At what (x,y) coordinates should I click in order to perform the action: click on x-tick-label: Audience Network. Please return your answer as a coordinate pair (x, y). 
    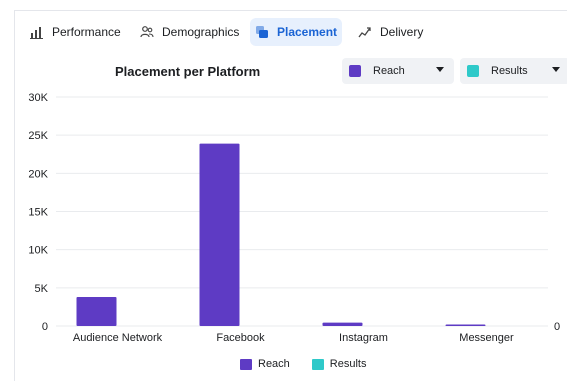
    Looking at the image, I should click on (118, 338).